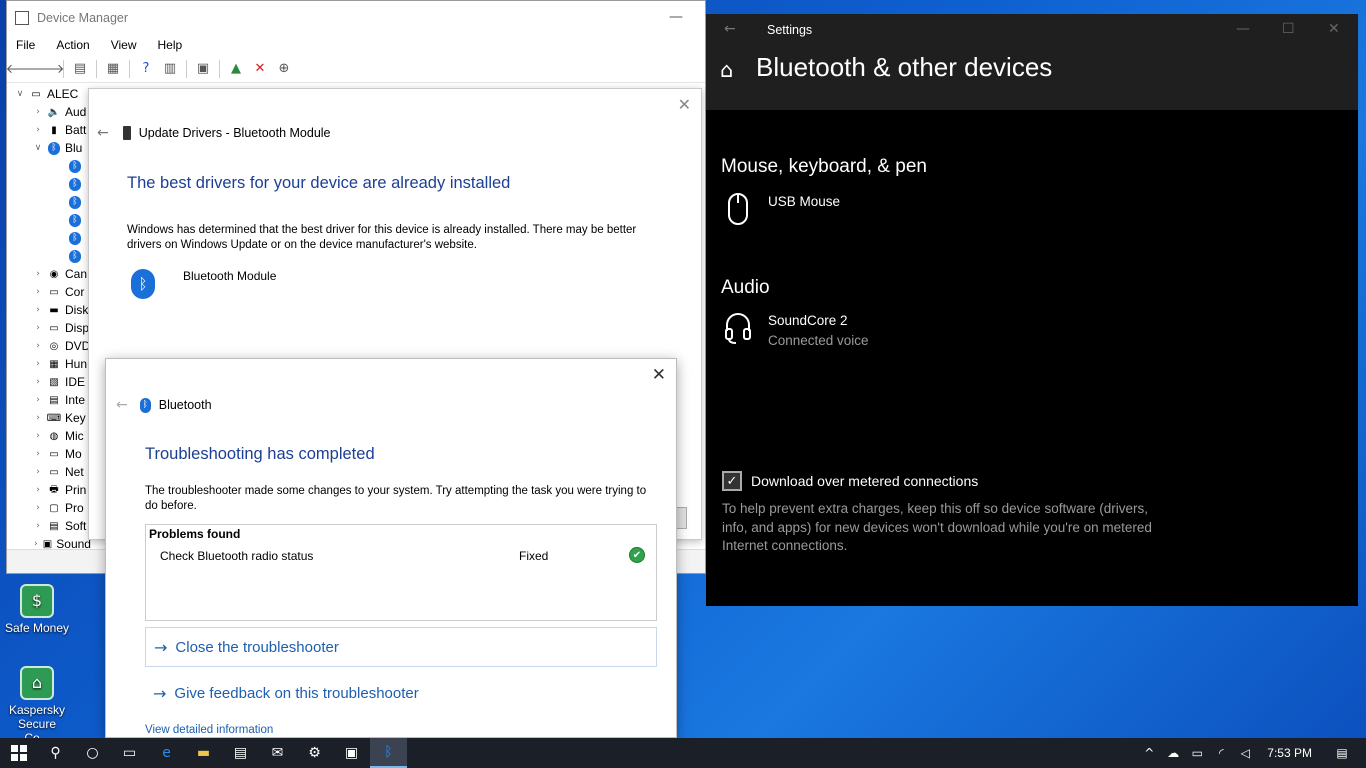 This screenshot has width=1366, height=768. What do you see at coordinates (49, 490) in the screenshot?
I see `tree-item: › 🖶 Prin` at bounding box center [49, 490].